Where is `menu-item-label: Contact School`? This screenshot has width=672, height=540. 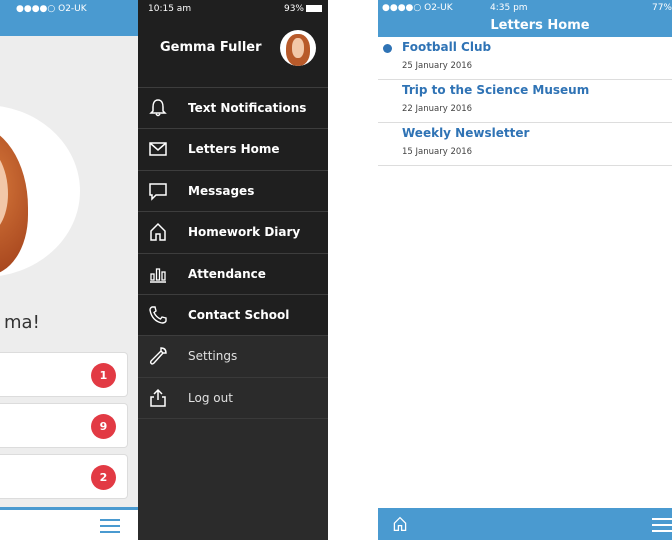 menu-item-label: Contact School is located at coordinates (239, 314).